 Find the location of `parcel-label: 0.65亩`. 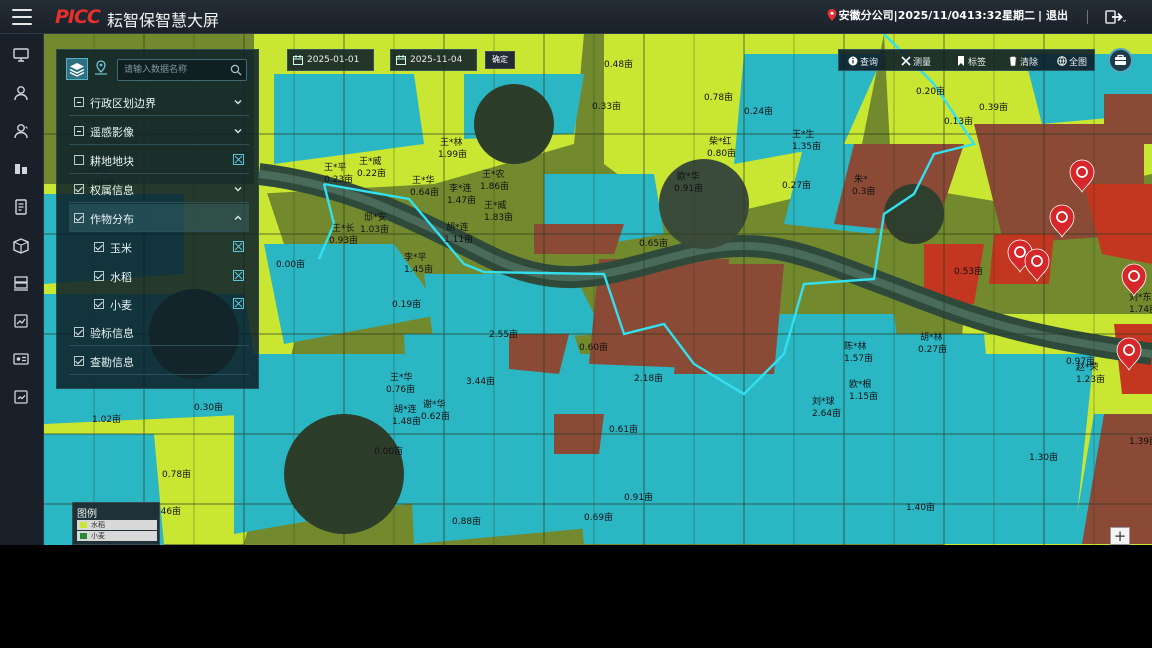

parcel-label: 0.65亩 is located at coordinates (653, 243).